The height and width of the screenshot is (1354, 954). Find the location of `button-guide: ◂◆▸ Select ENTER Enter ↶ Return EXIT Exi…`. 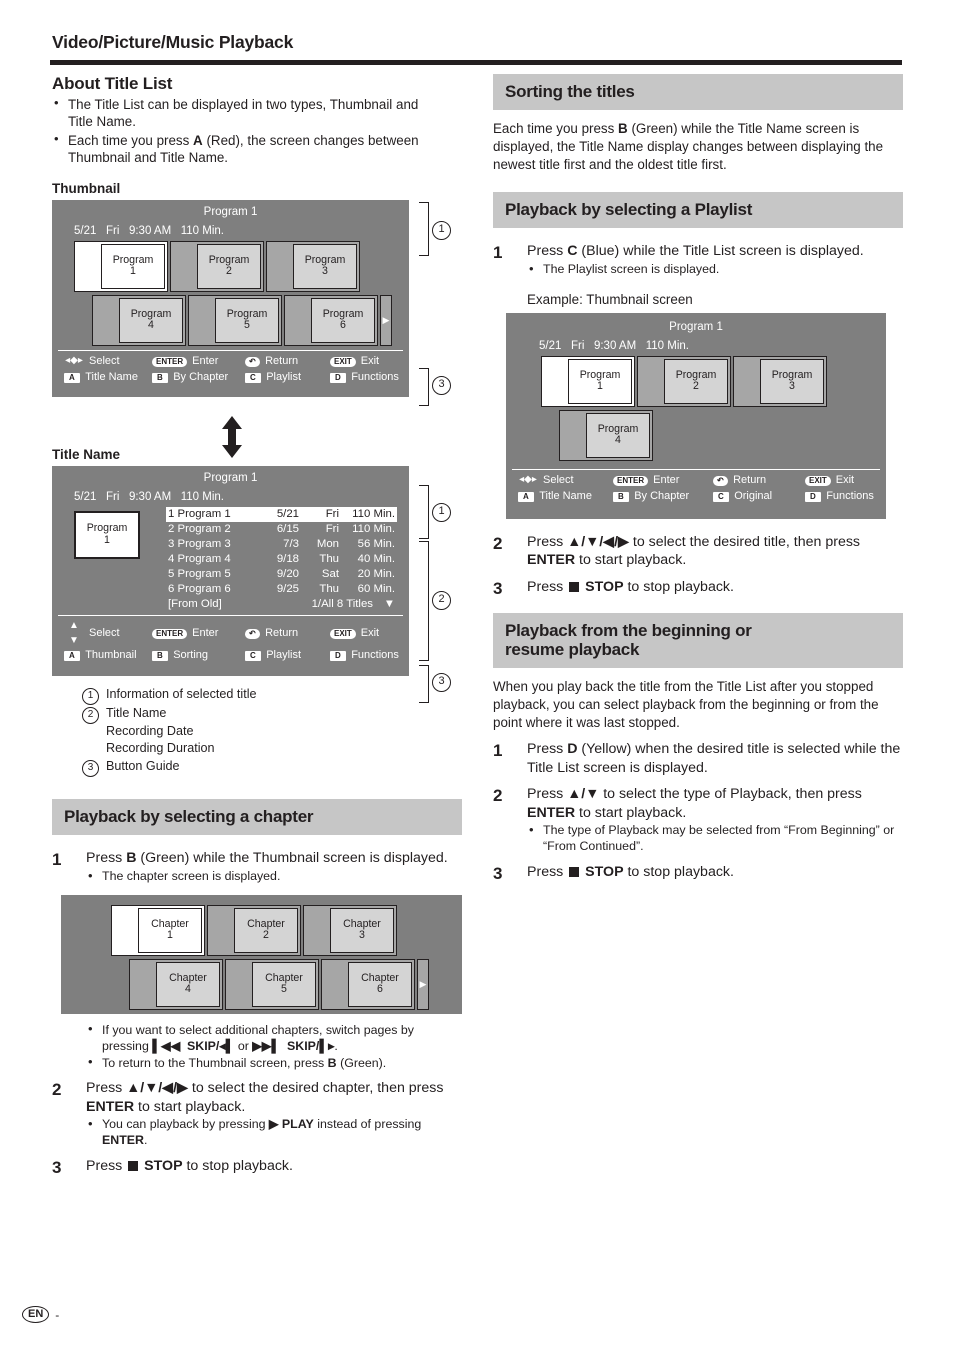

button-guide: ◂◆▸ Select ENTER Enter ↶ Return EXIT Exi… is located at coordinates (696, 489).